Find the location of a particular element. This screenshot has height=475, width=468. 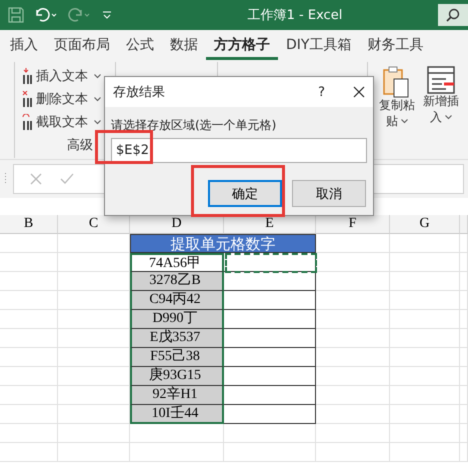

column-header: C is located at coordinates (94, 224).